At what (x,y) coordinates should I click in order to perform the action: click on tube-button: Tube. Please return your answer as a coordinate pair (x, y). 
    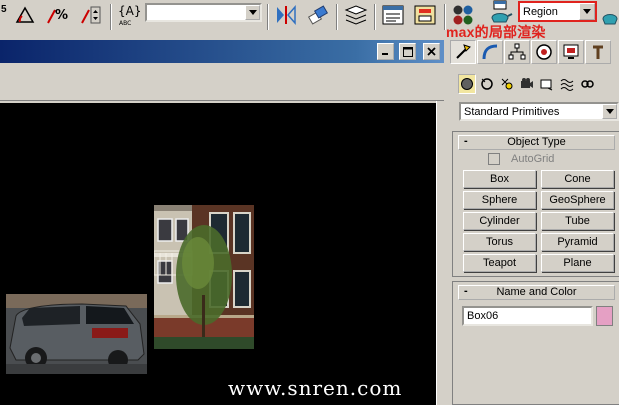
    Looking at the image, I should click on (577, 221).